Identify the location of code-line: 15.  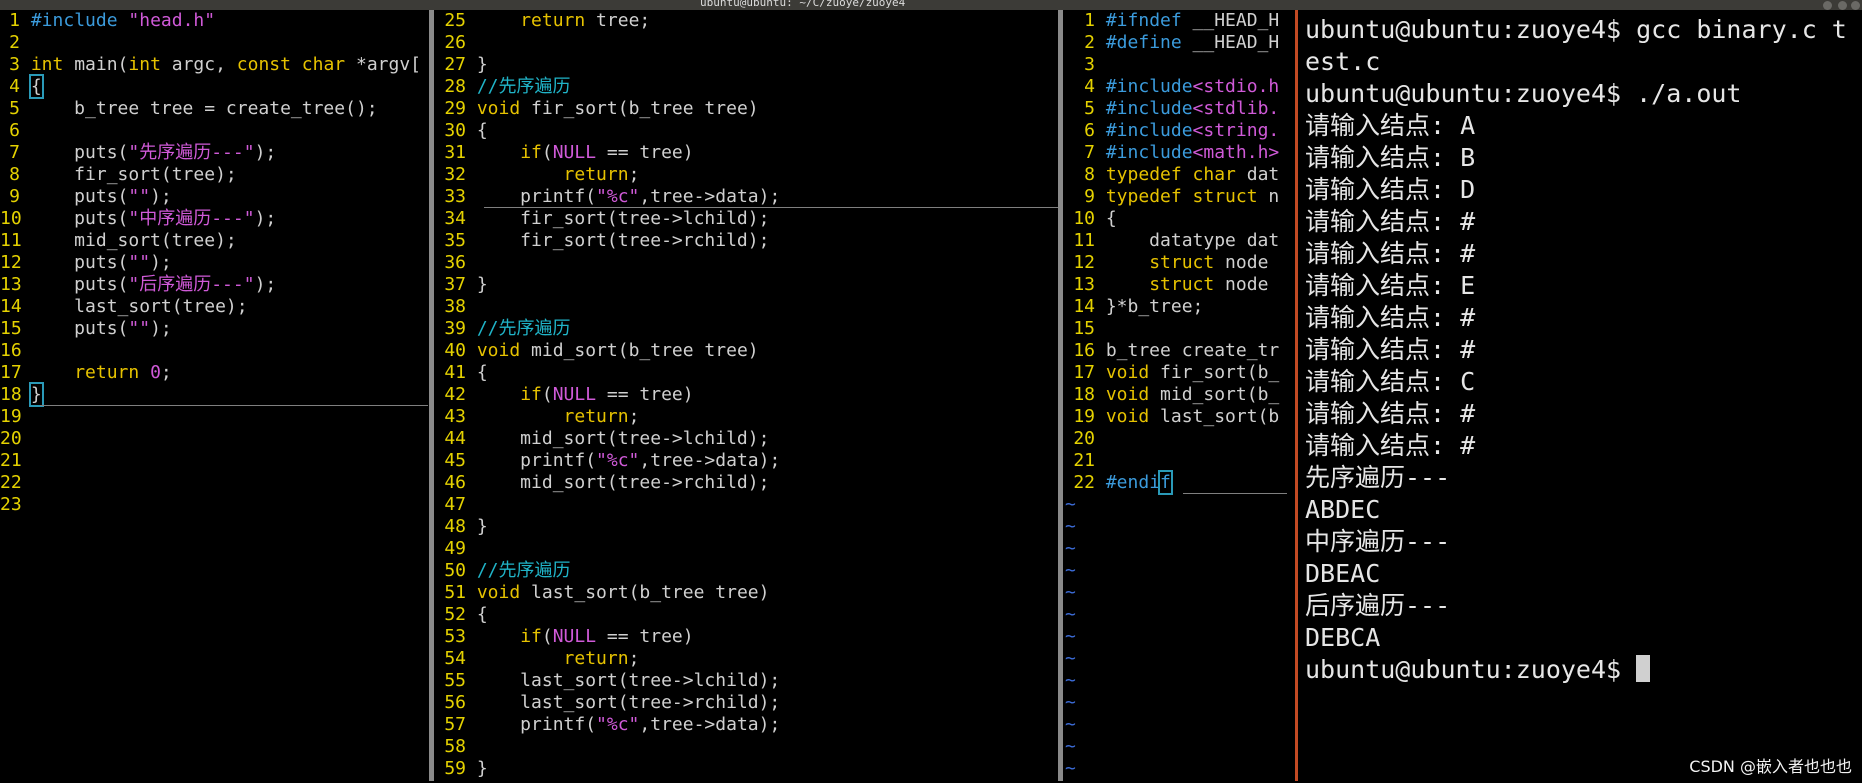
(1085, 329).